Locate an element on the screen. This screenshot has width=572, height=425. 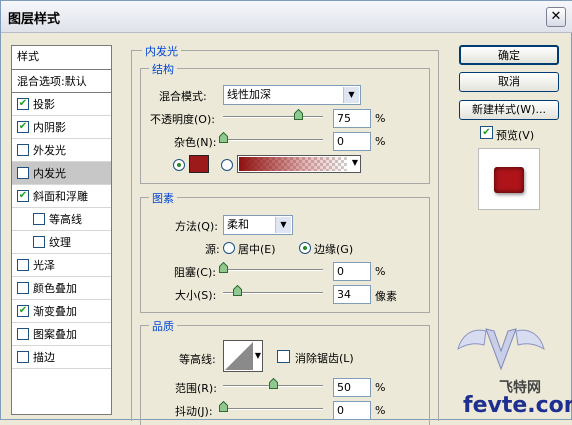
gradient-radio is located at coordinates (227, 165).